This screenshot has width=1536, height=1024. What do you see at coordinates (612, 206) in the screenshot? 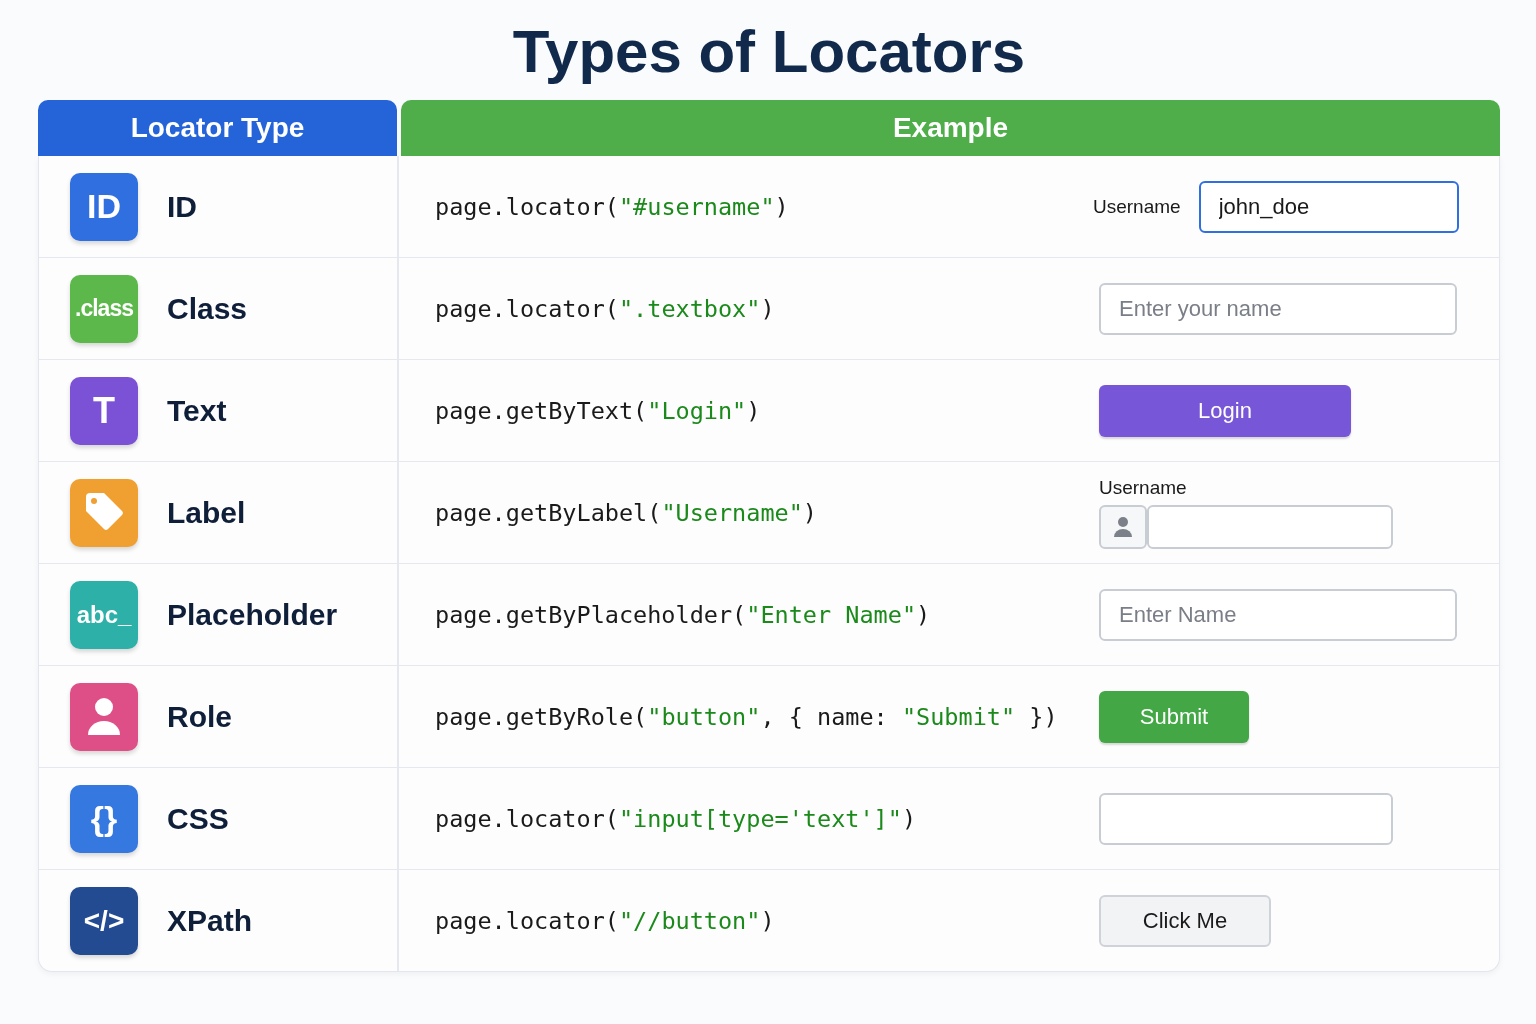
I see `code-snippet: page.locator("#username")` at bounding box center [612, 206].